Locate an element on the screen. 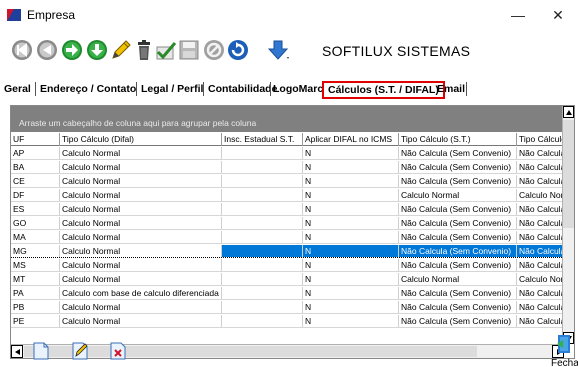 This screenshot has width=578, height=367. refresh-icon is located at coordinates (238, 50).